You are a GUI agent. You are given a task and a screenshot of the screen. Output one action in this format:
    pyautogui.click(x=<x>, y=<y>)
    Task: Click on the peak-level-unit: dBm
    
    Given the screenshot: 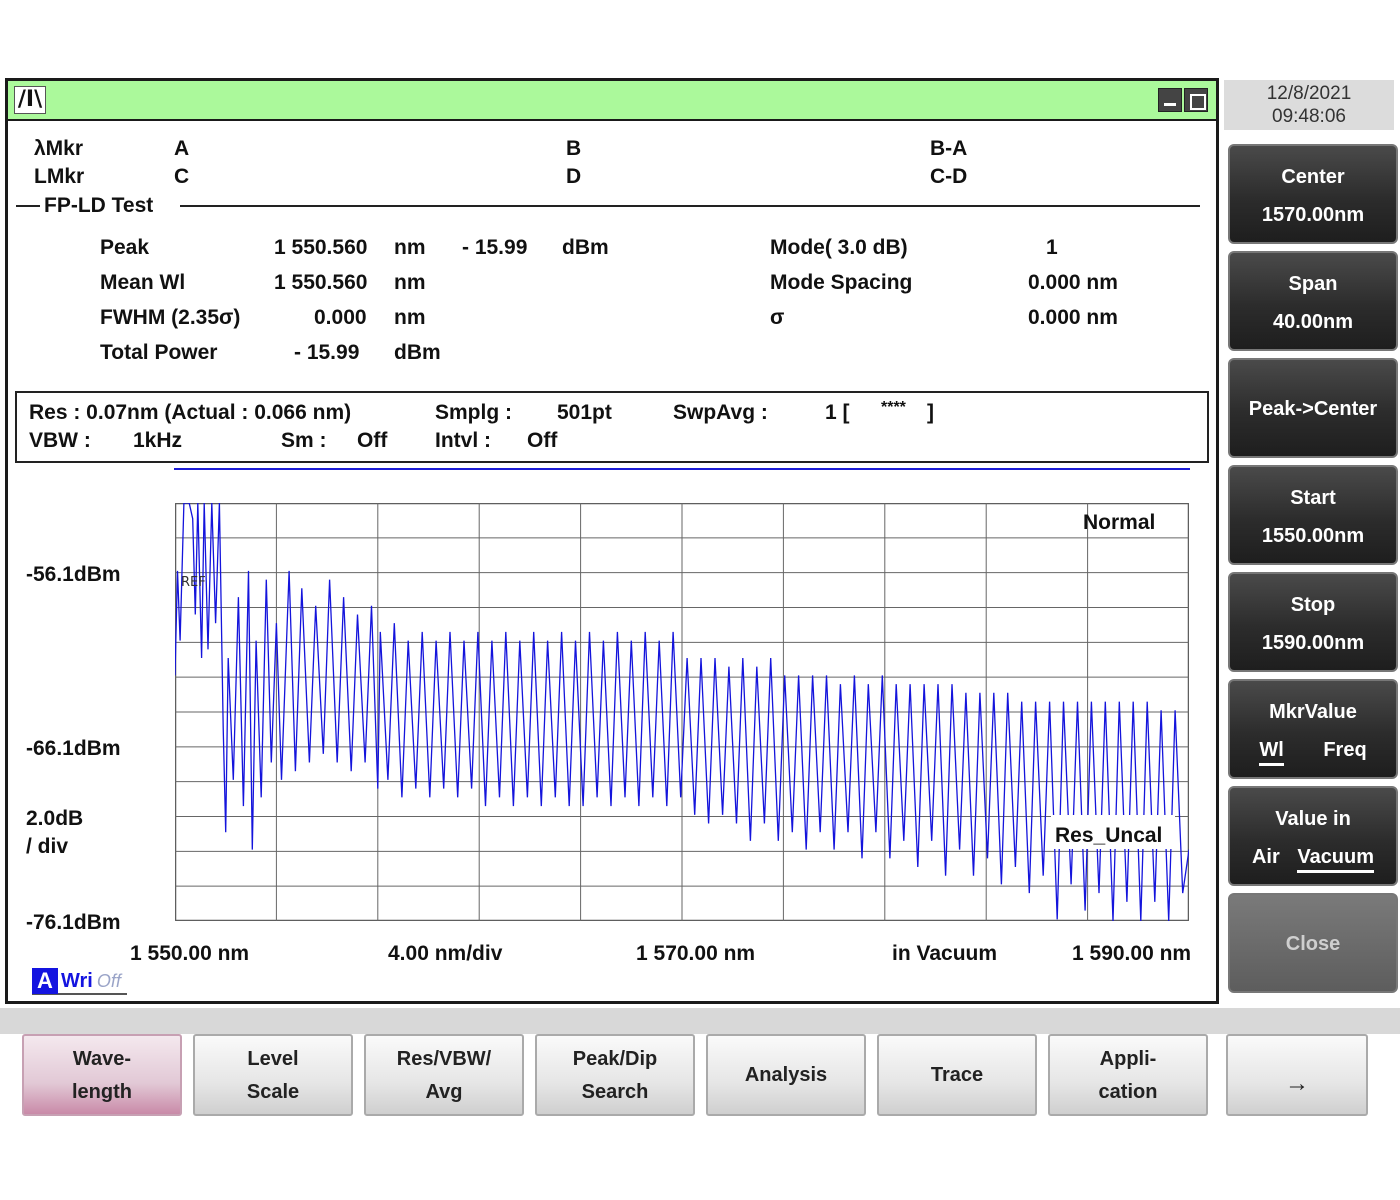 What is the action you would take?
    pyautogui.click(x=585, y=247)
    